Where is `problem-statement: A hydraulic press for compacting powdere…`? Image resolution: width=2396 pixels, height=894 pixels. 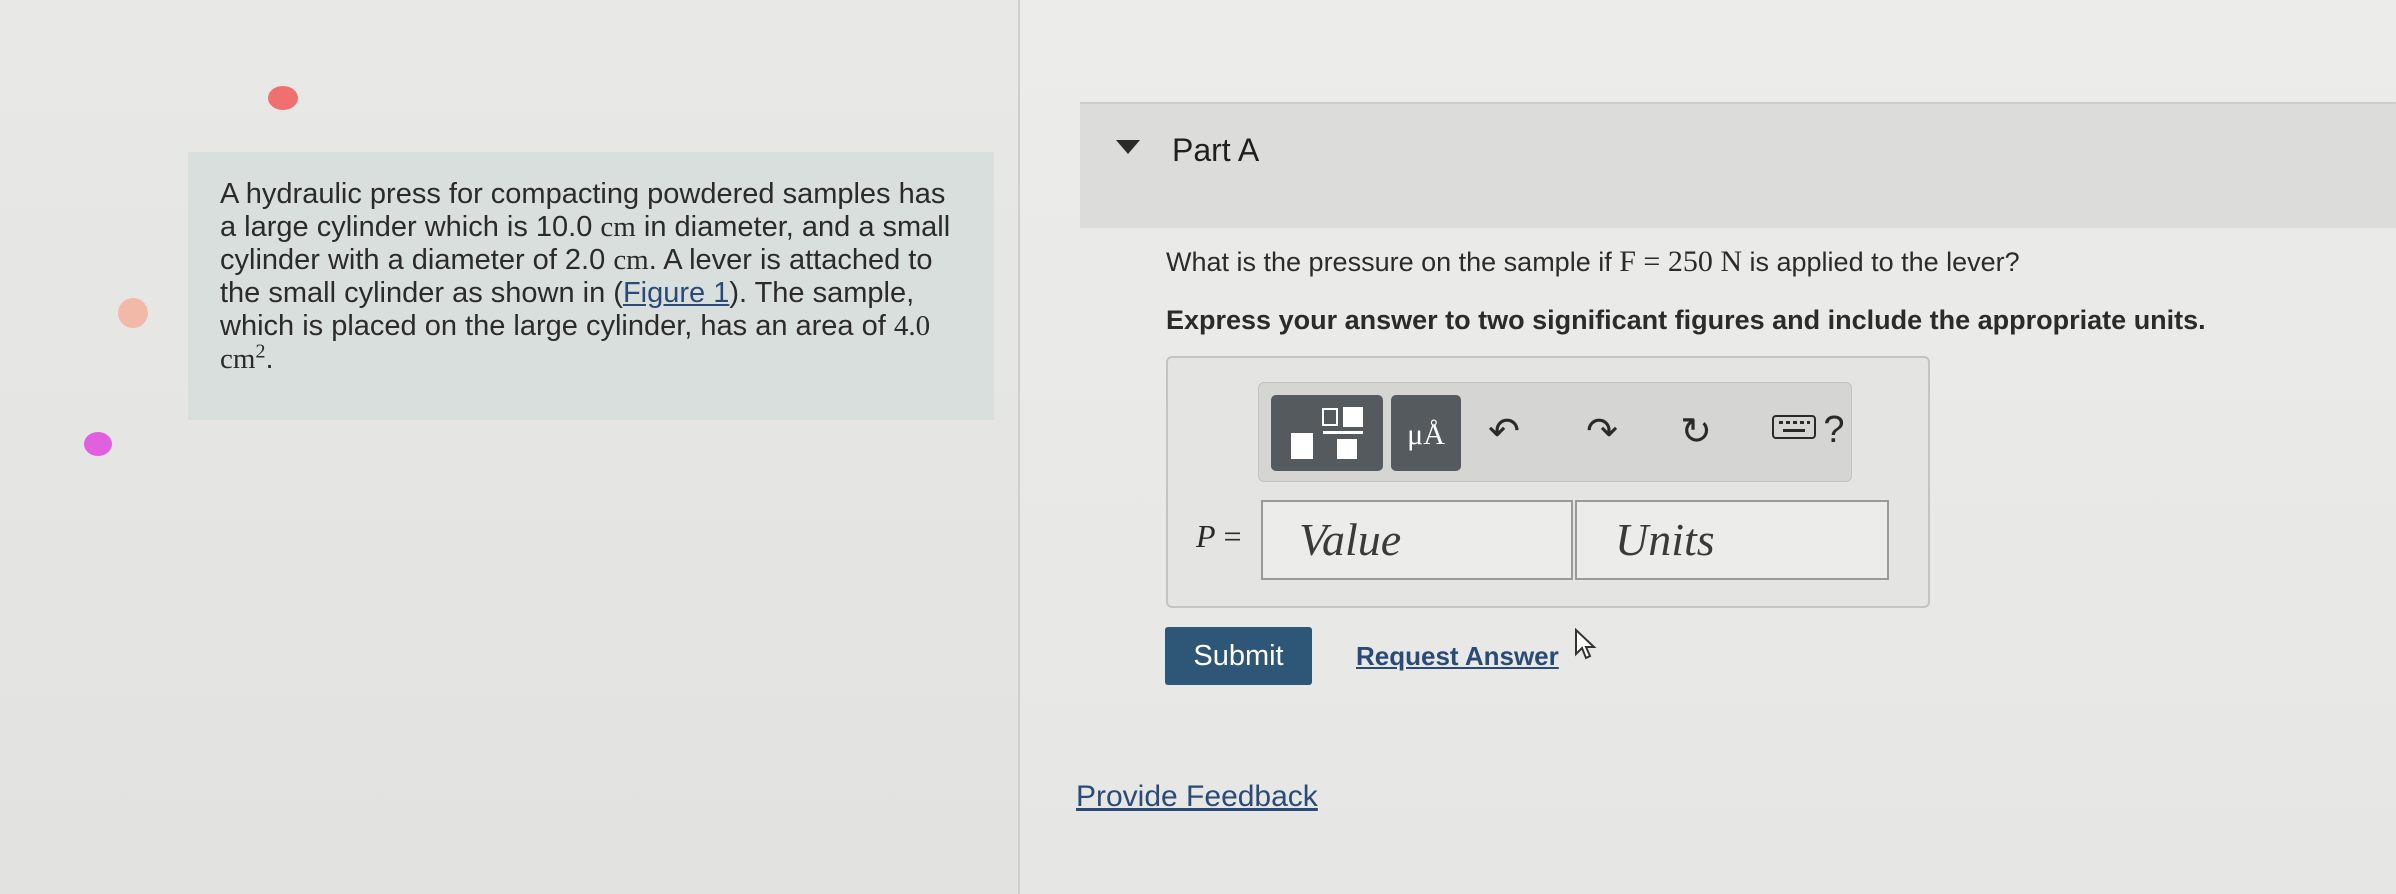
problem-statement: A hydraulic press for compacting powdere… is located at coordinates (591, 286).